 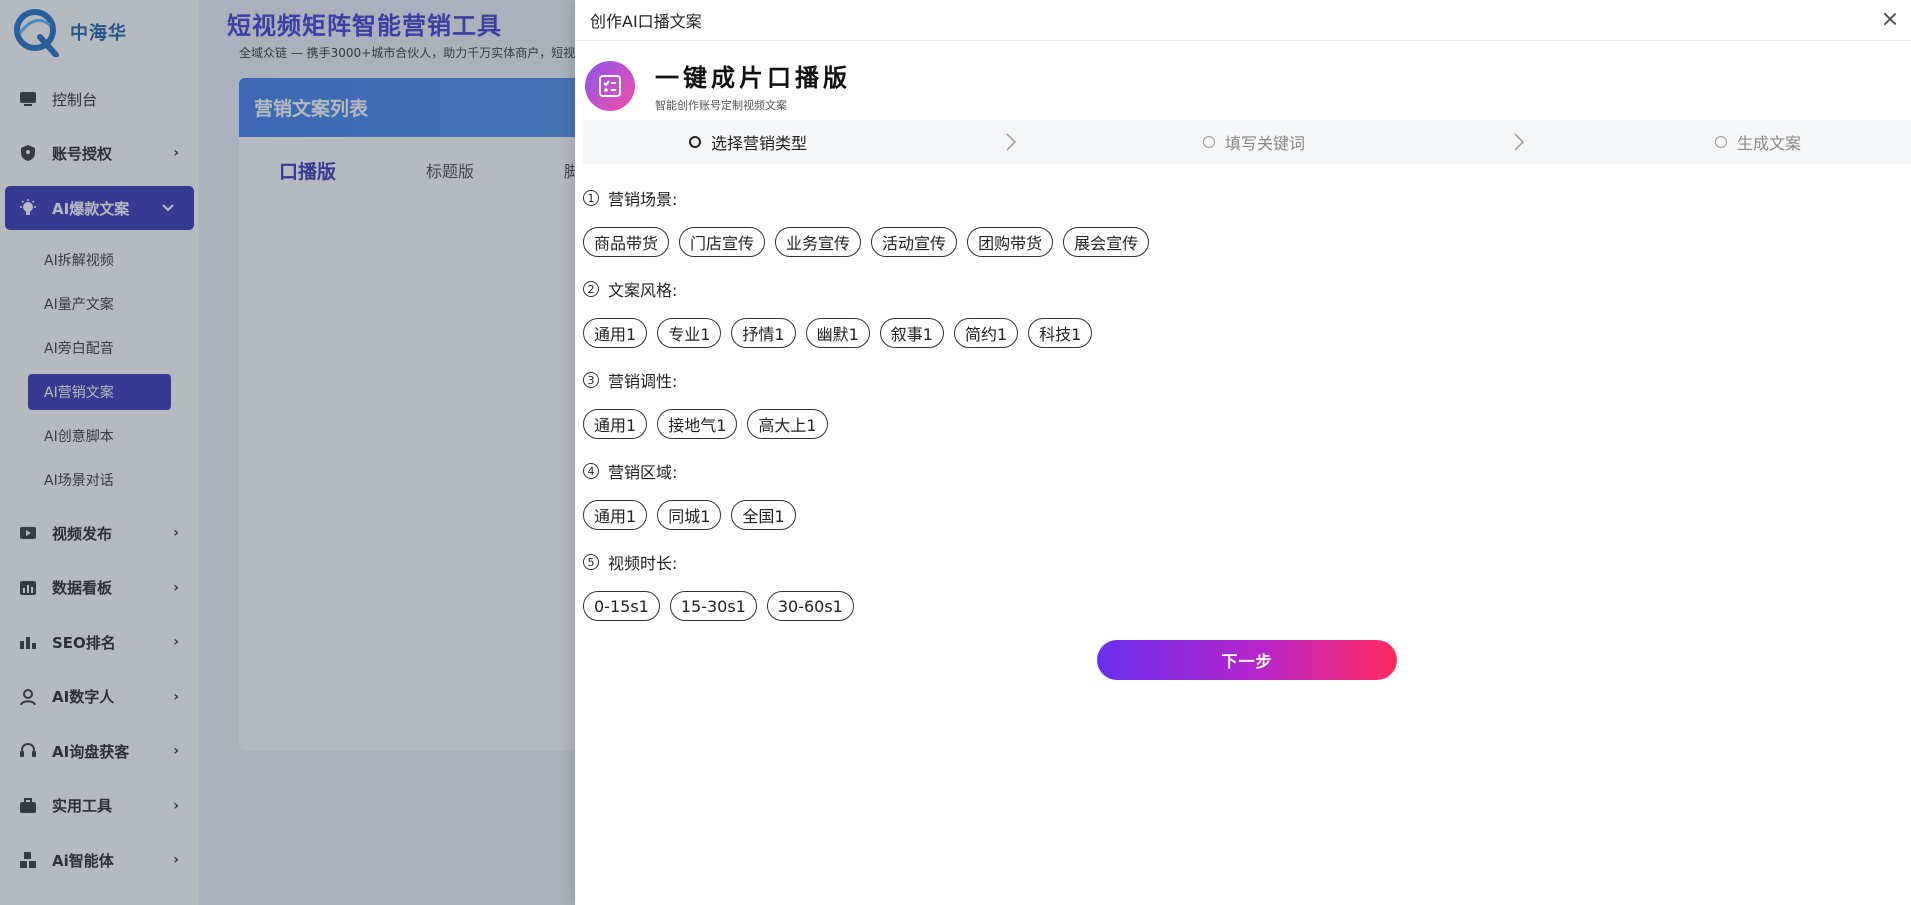 What do you see at coordinates (787, 424) in the screenshot?
I see `option-chip: 高大上1` at bounding box center [787, 424].